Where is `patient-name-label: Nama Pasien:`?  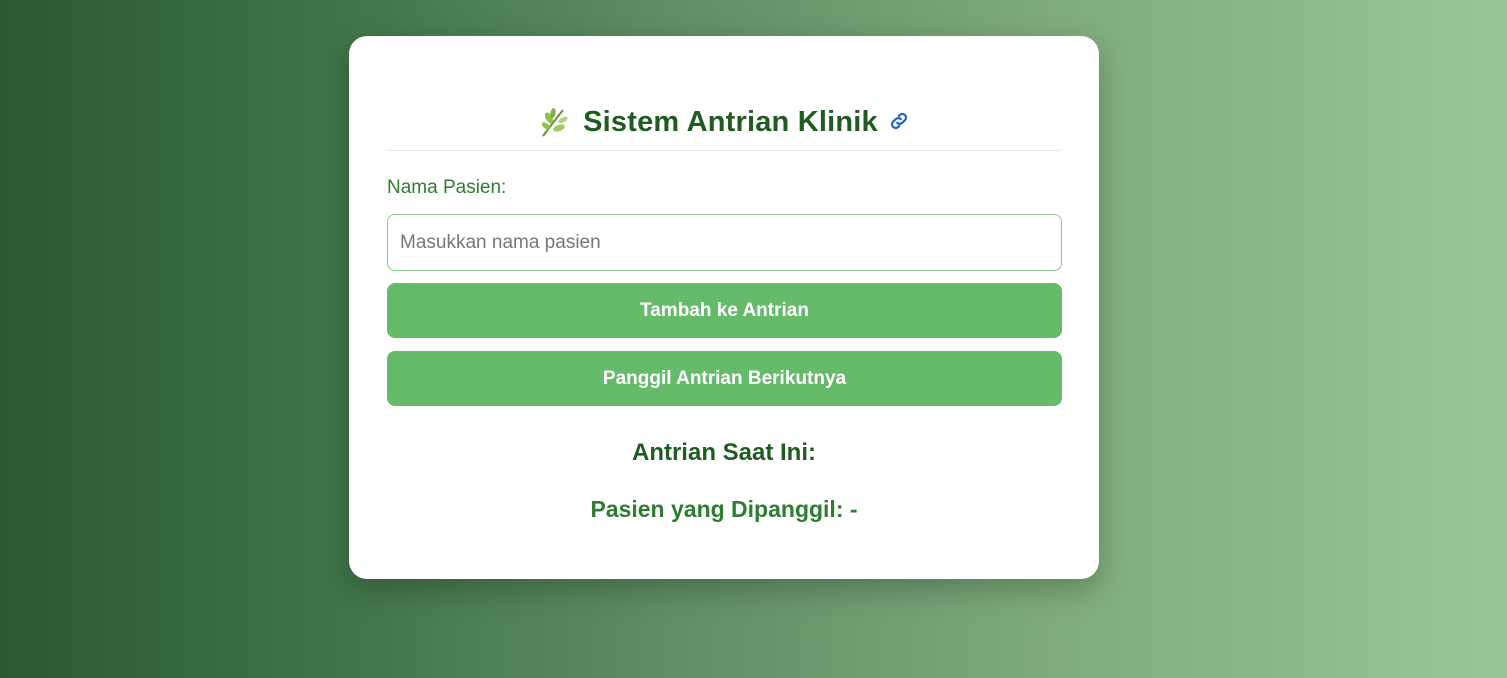
patient-name-label: Nama Pasien: is located at coordinates (447, 187).